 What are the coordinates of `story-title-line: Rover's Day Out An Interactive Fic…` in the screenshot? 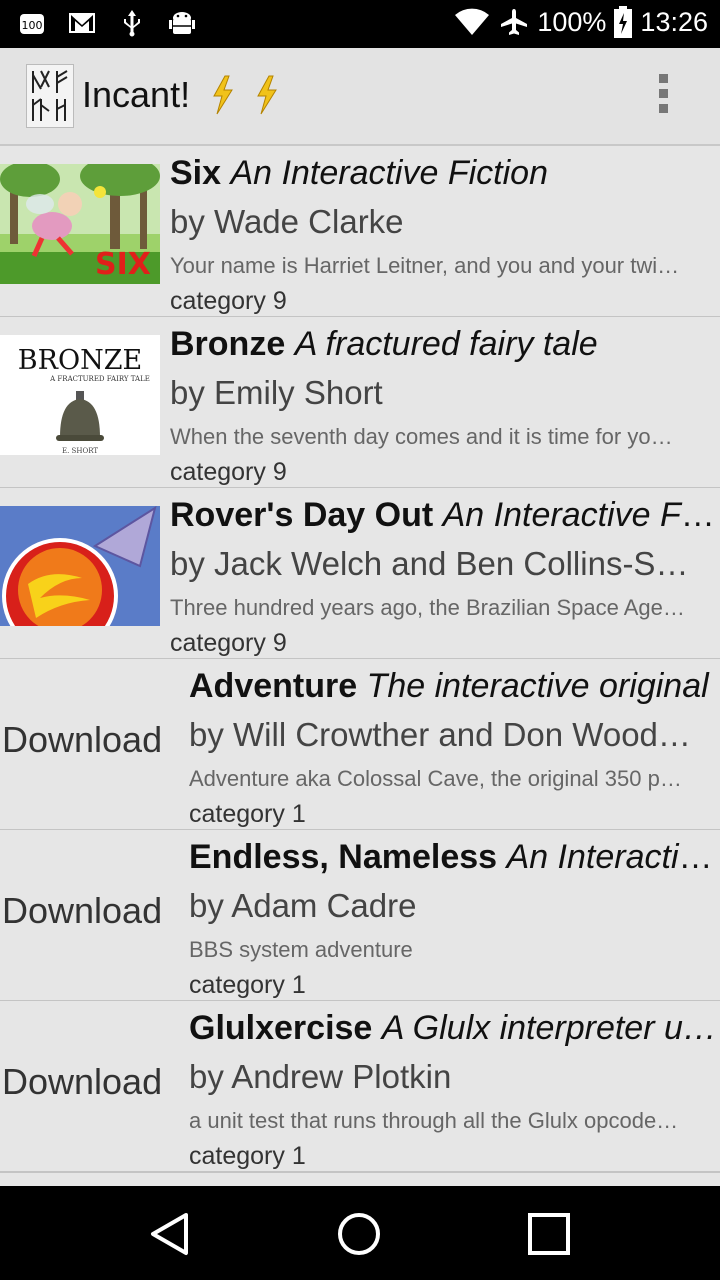 It's located at (445, 515).